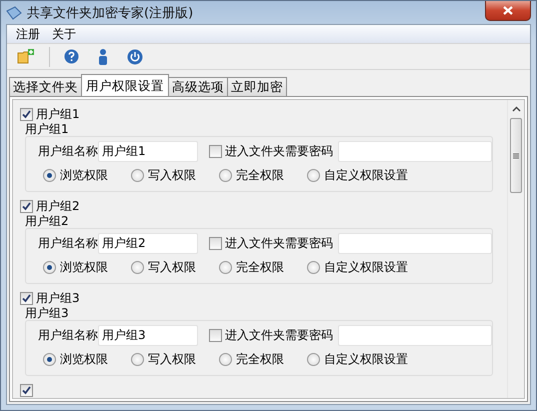 The image size is (537, 411). I want to click on close-icon, so click(508, 10).